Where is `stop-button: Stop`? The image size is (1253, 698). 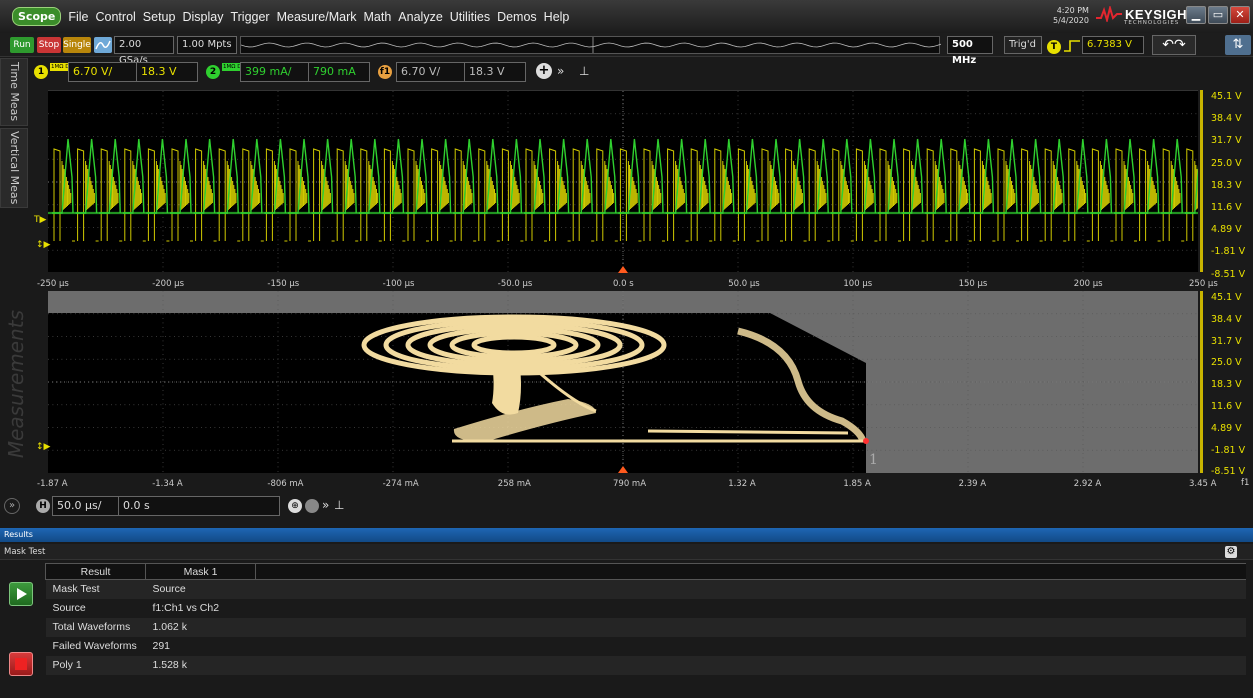 stop-button: Stop is located at coordinates (49, 45).